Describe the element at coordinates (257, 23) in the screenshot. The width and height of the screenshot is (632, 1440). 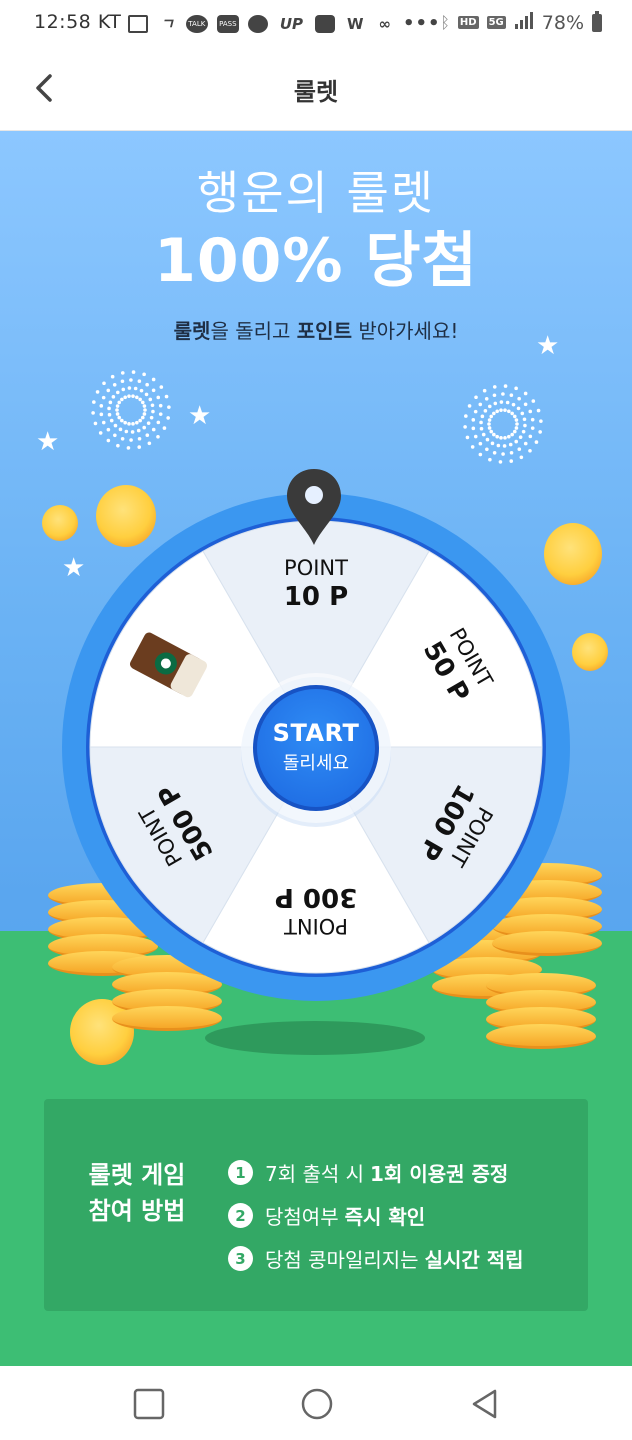
I see `c-app-icon` at that location.